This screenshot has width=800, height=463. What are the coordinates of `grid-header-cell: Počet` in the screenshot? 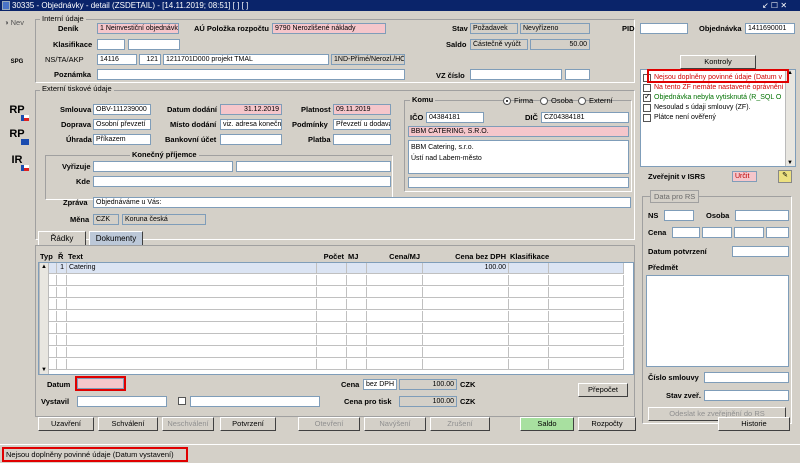 It's located at (334, 257).